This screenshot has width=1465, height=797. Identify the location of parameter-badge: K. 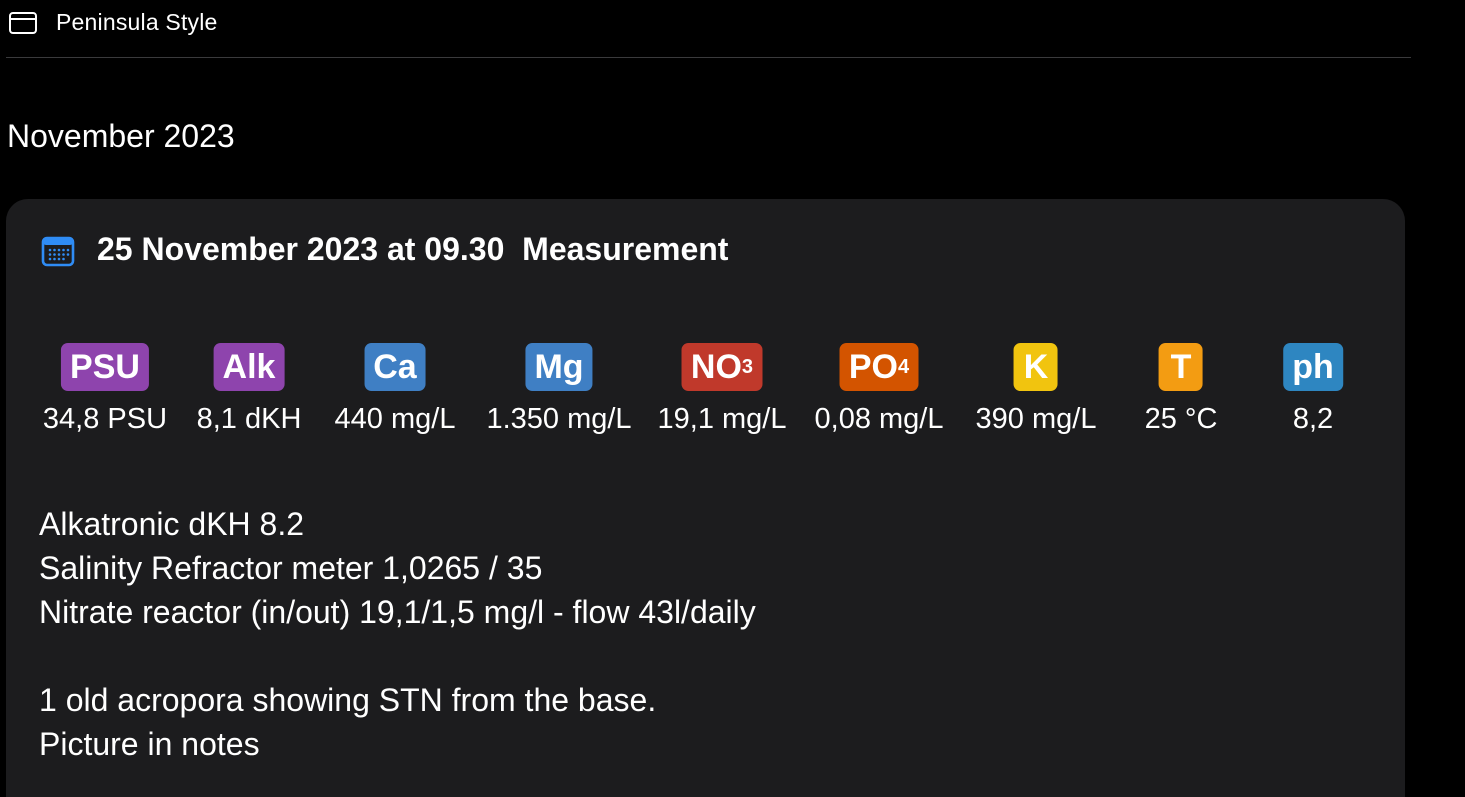
(1035, 367).